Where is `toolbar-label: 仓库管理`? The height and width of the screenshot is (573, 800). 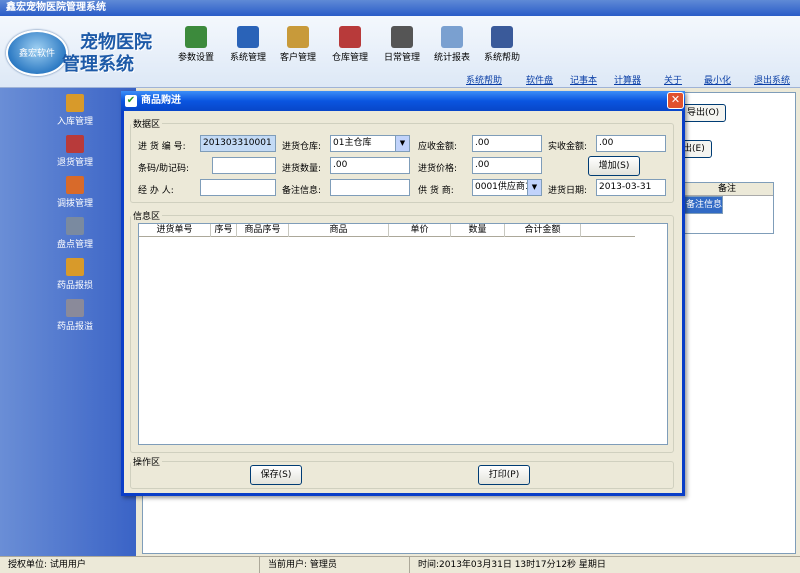
toolbar-label: 仓库管理 is located at coordinates (349, 58).